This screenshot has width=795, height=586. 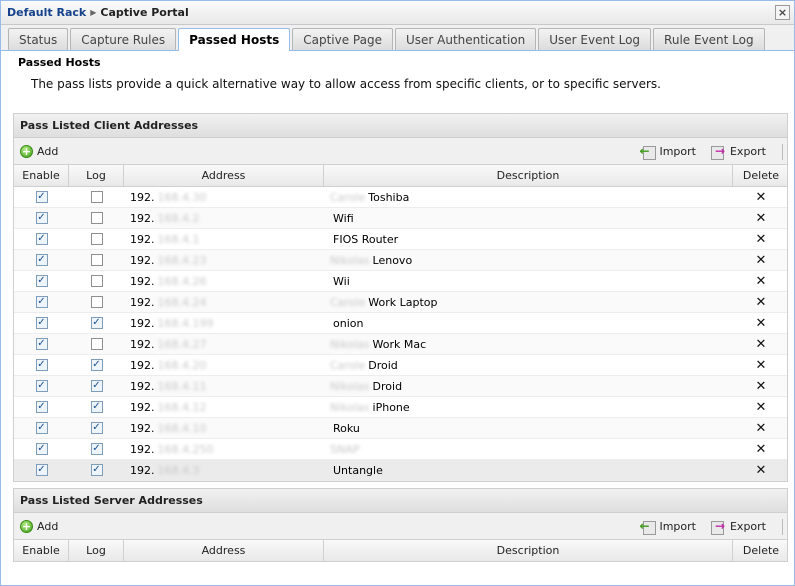 What do you see at coordinates (528, 218) in the screenshot?
I see `description-cell: Wifi` at bounding box center [528, 218].